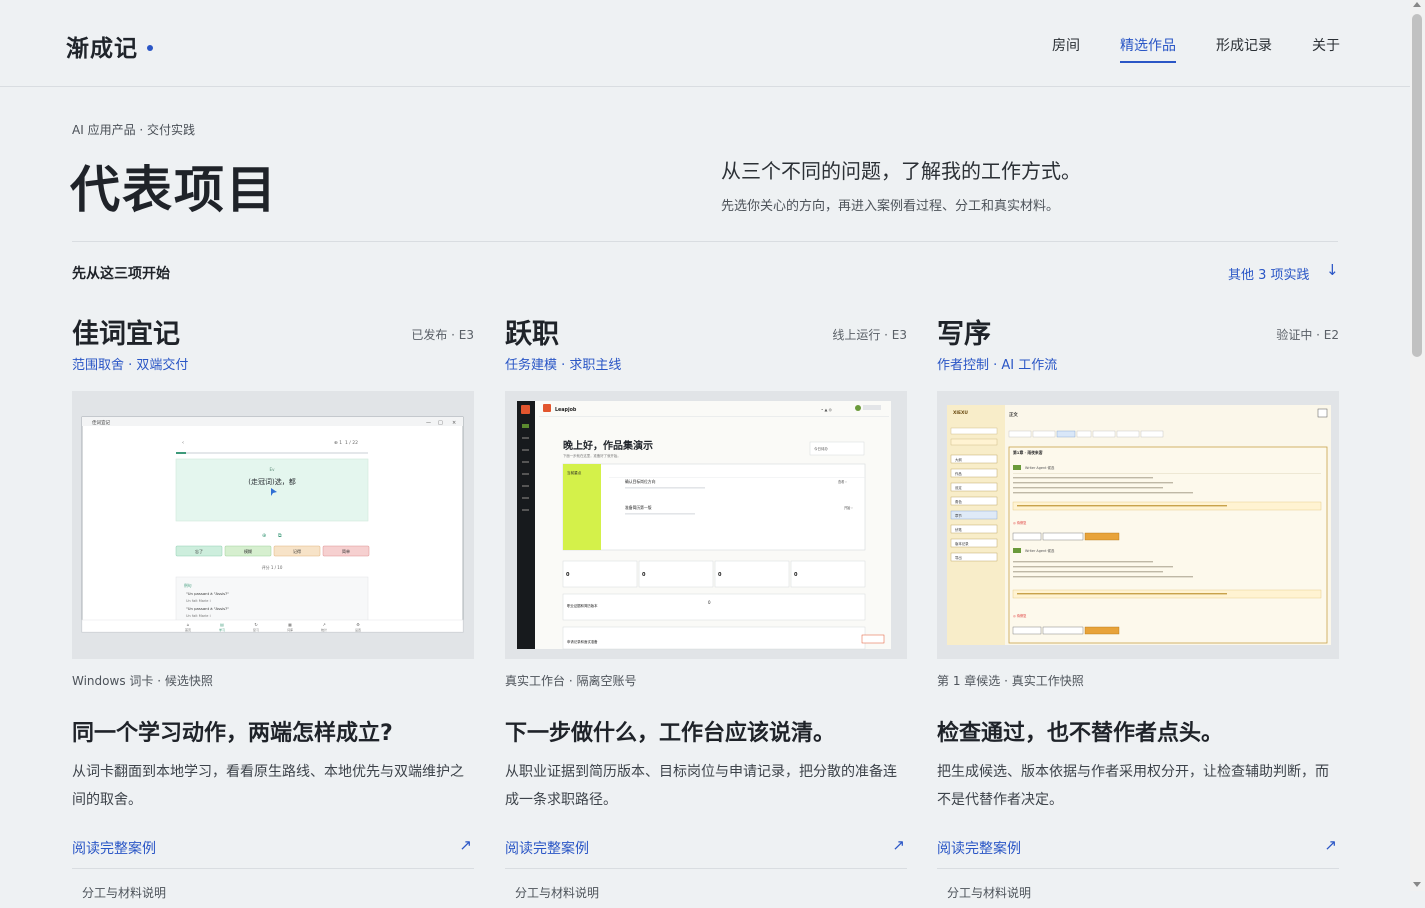 The image size is (1425, 908). I want to click on shot-agent-2: Writer Agent 候选, so click(1040, 550).